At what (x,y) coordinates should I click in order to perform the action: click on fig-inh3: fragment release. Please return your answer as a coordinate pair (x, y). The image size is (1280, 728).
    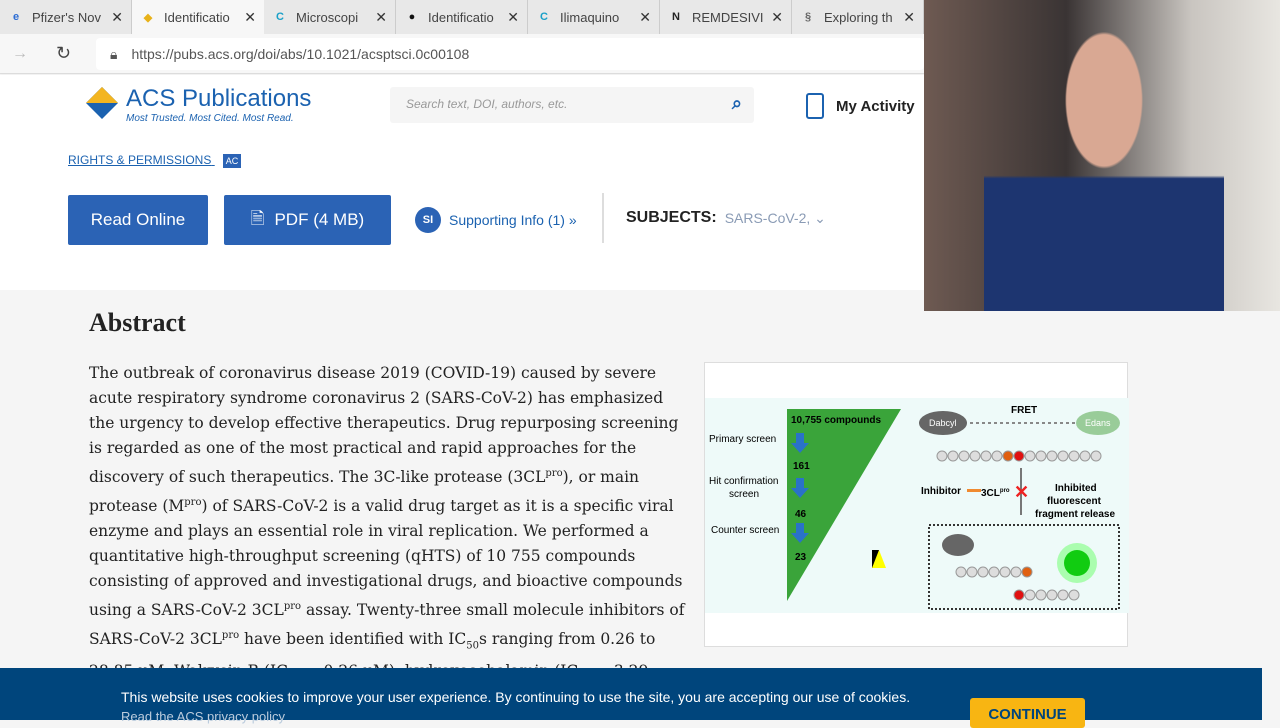
    Looking at the image, I should click on (1075, 514).